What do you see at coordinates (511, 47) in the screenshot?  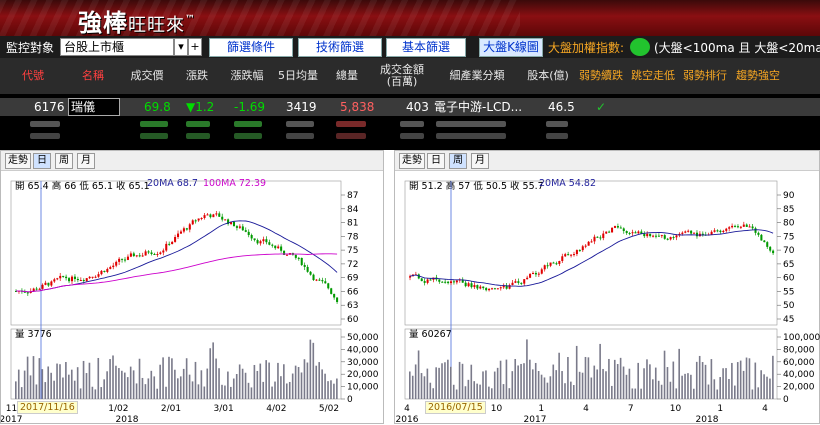 I see `market-kline-button: 大盤K線圖` at bounding box center [511, 47].